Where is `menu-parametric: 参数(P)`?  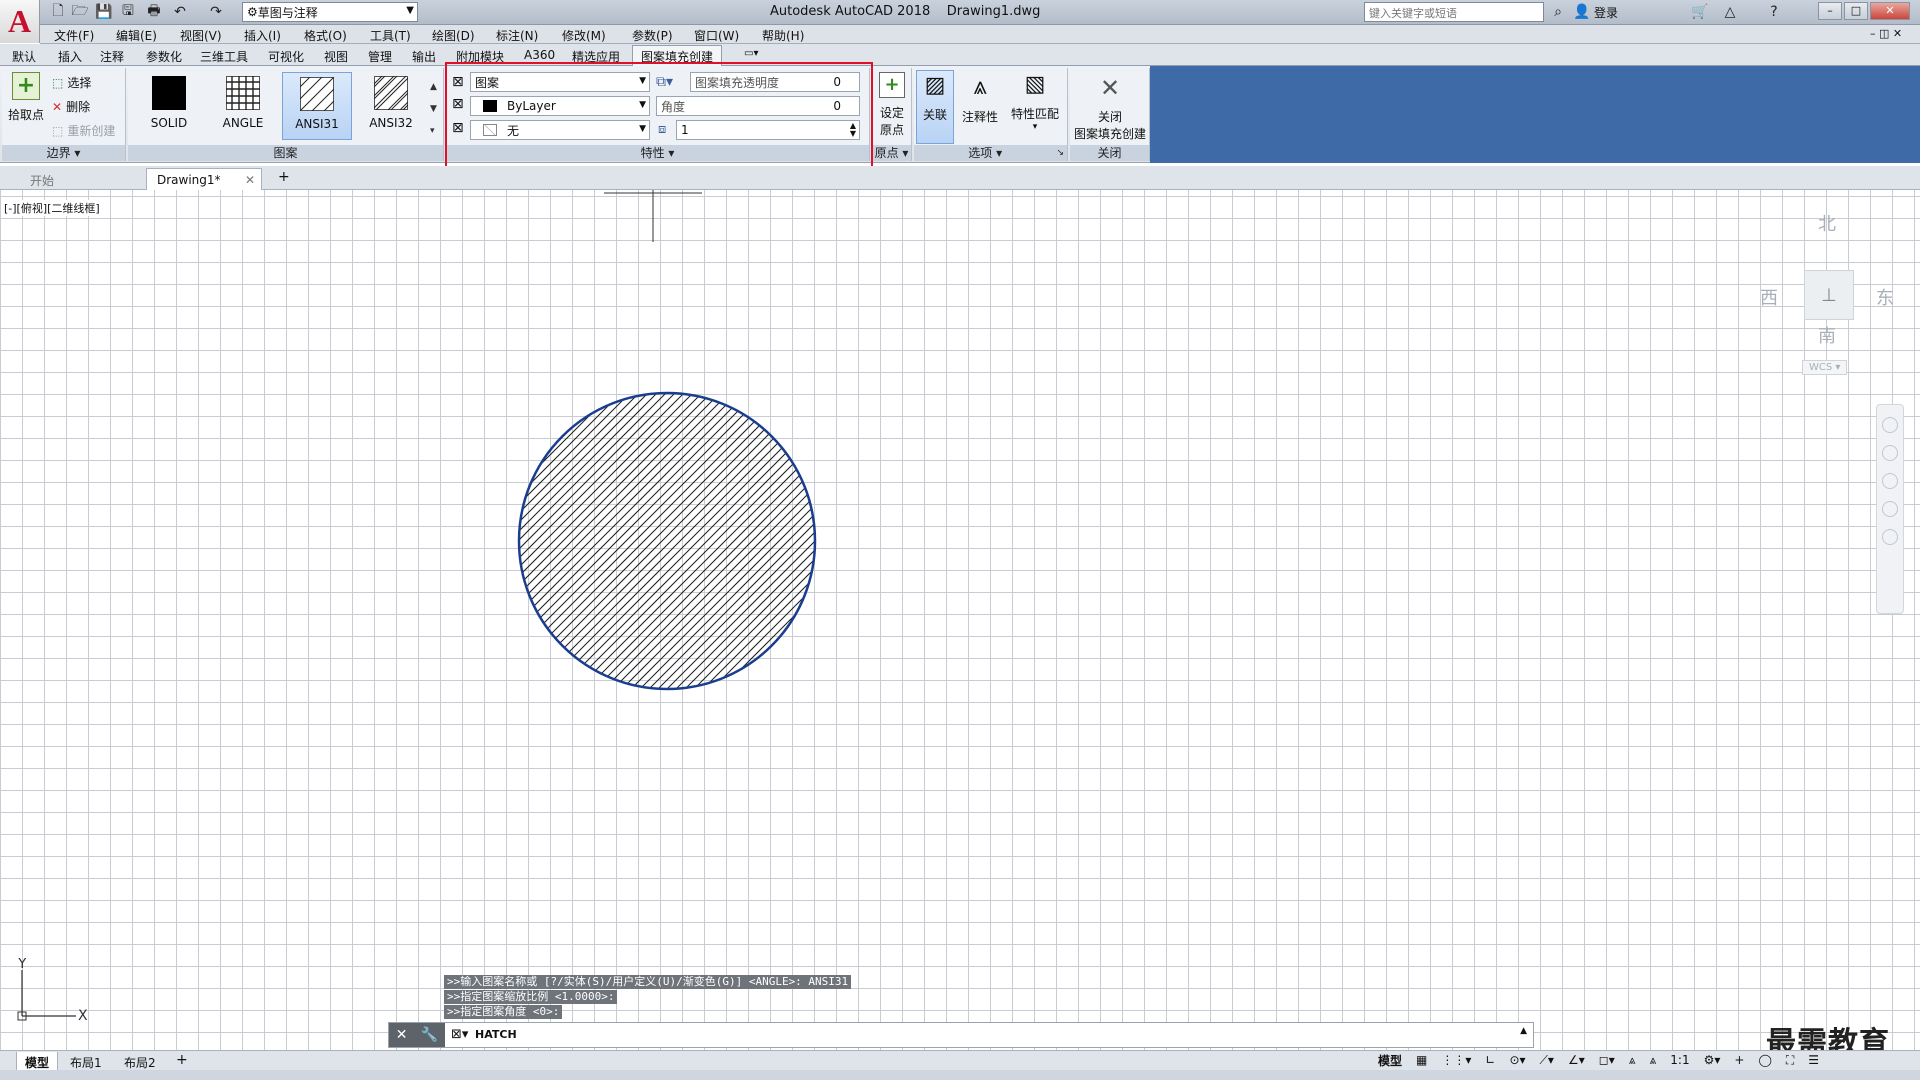 menu-parametric: 参数(P) is located at coordinates (652, 35).